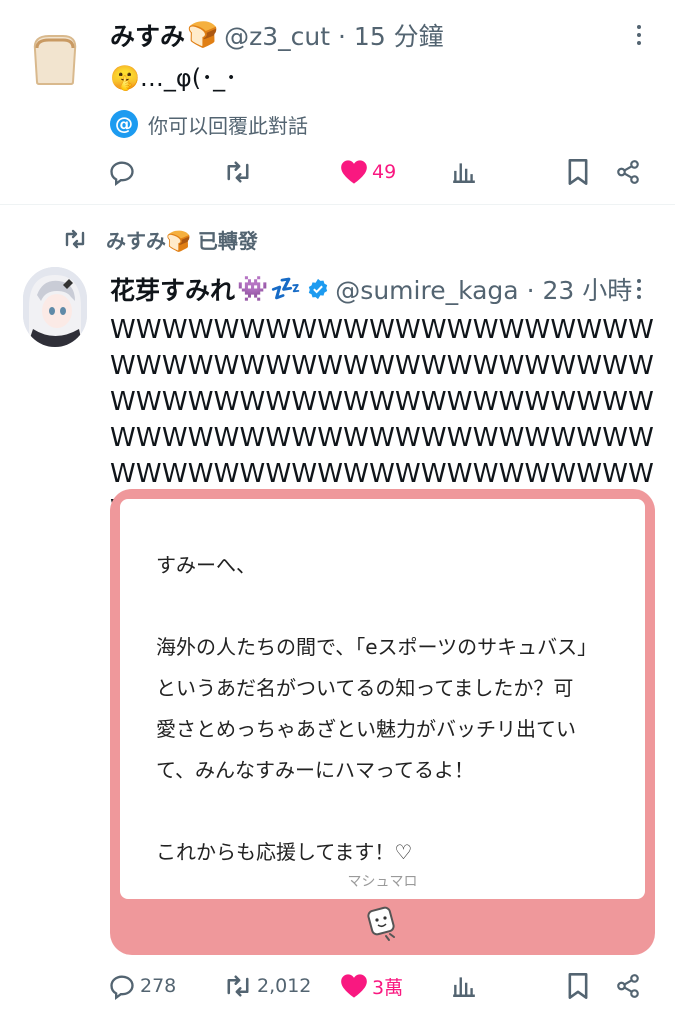 The width and height of the screenshot is (675, 1024). Describe the element at coordinates (318, 289) in the screenshot. I see `verified-badge-icon` at that location.